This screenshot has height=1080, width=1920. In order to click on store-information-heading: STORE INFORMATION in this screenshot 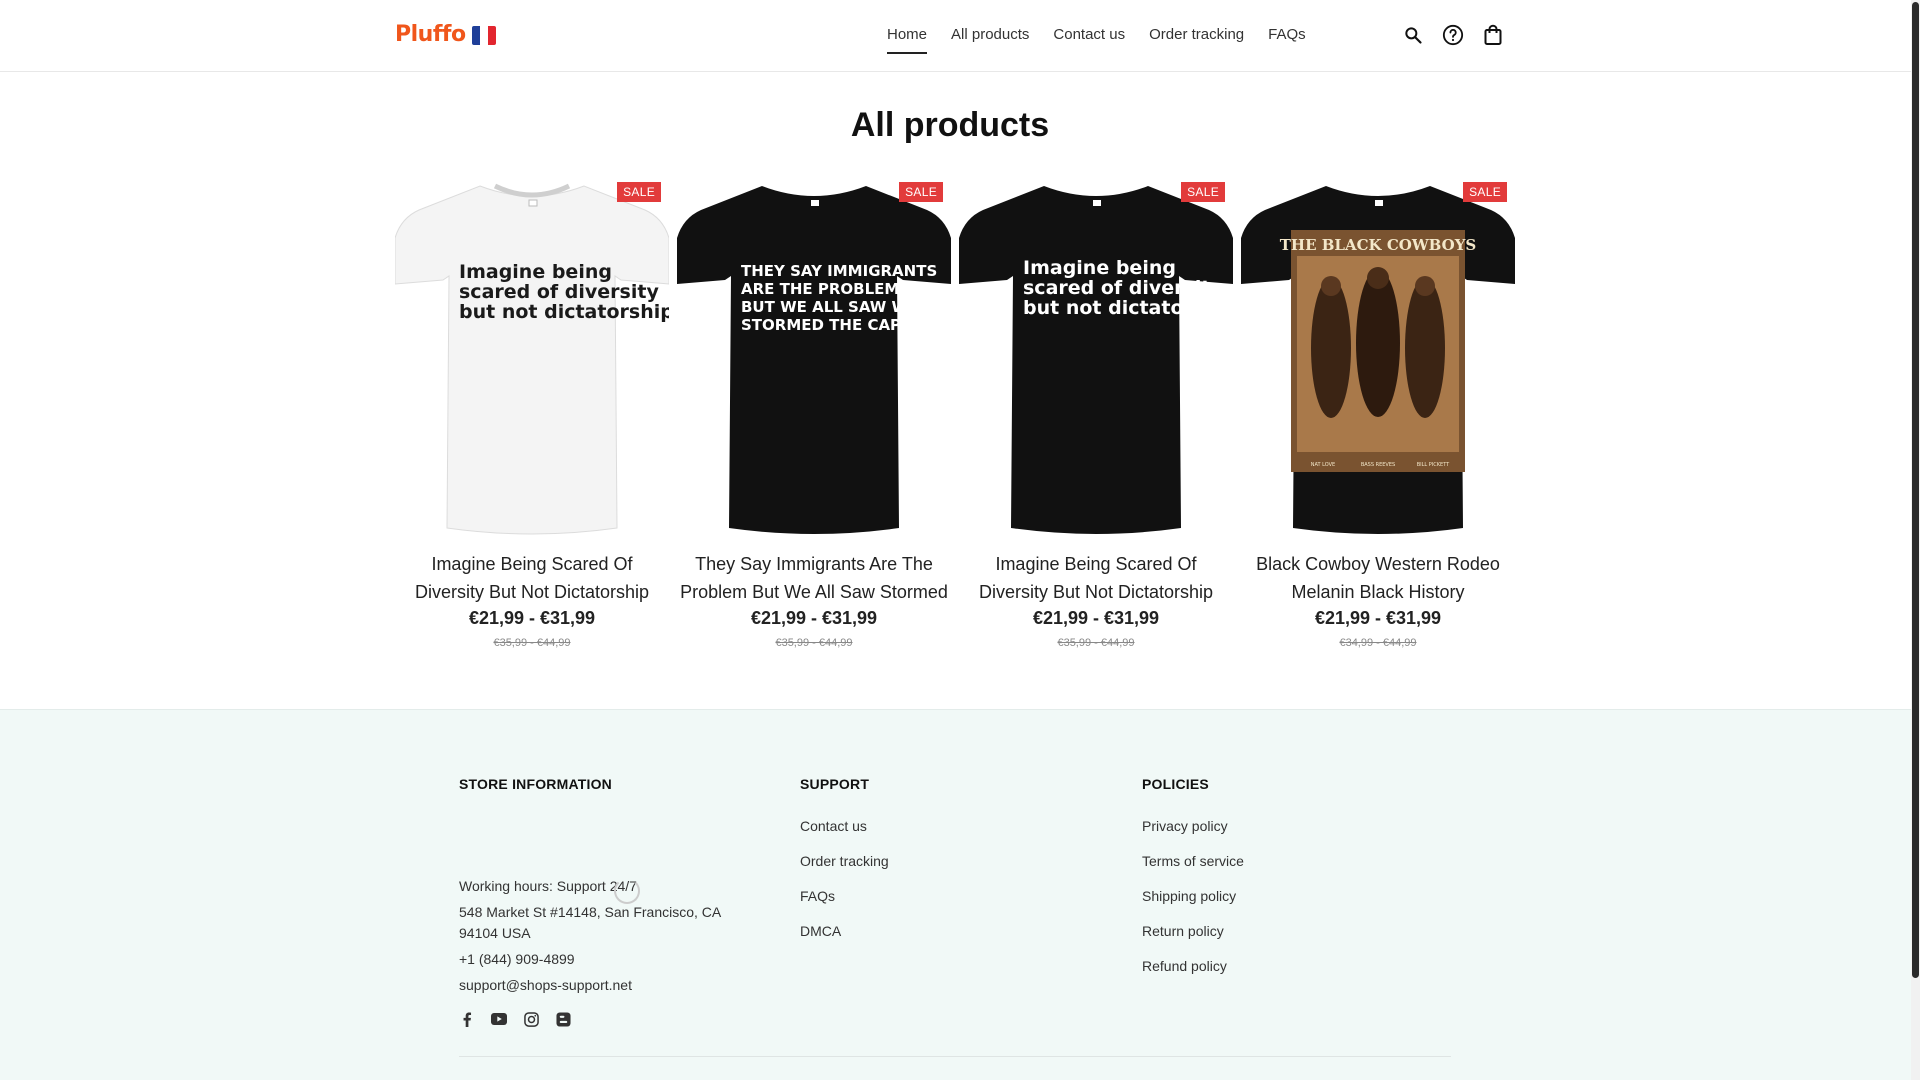, I will do `click(535, 784)`.